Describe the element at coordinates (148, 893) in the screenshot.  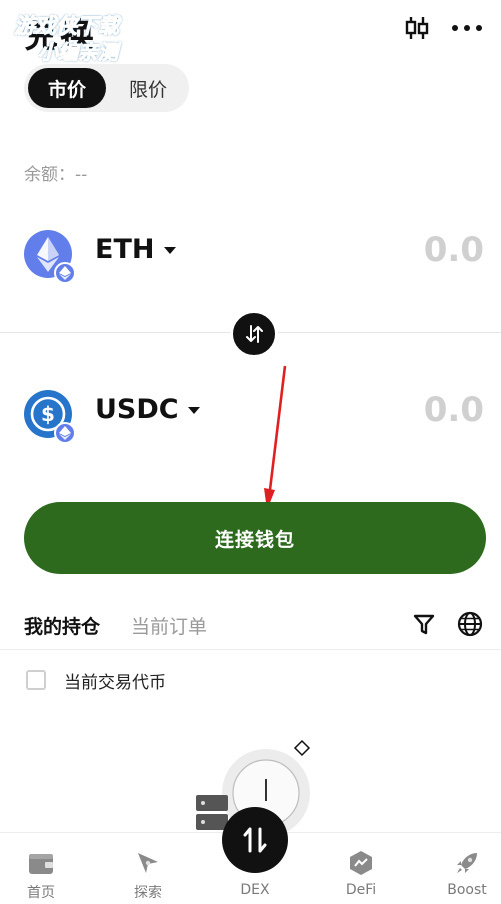
I see `nav-label-explore: 探索` at that location.